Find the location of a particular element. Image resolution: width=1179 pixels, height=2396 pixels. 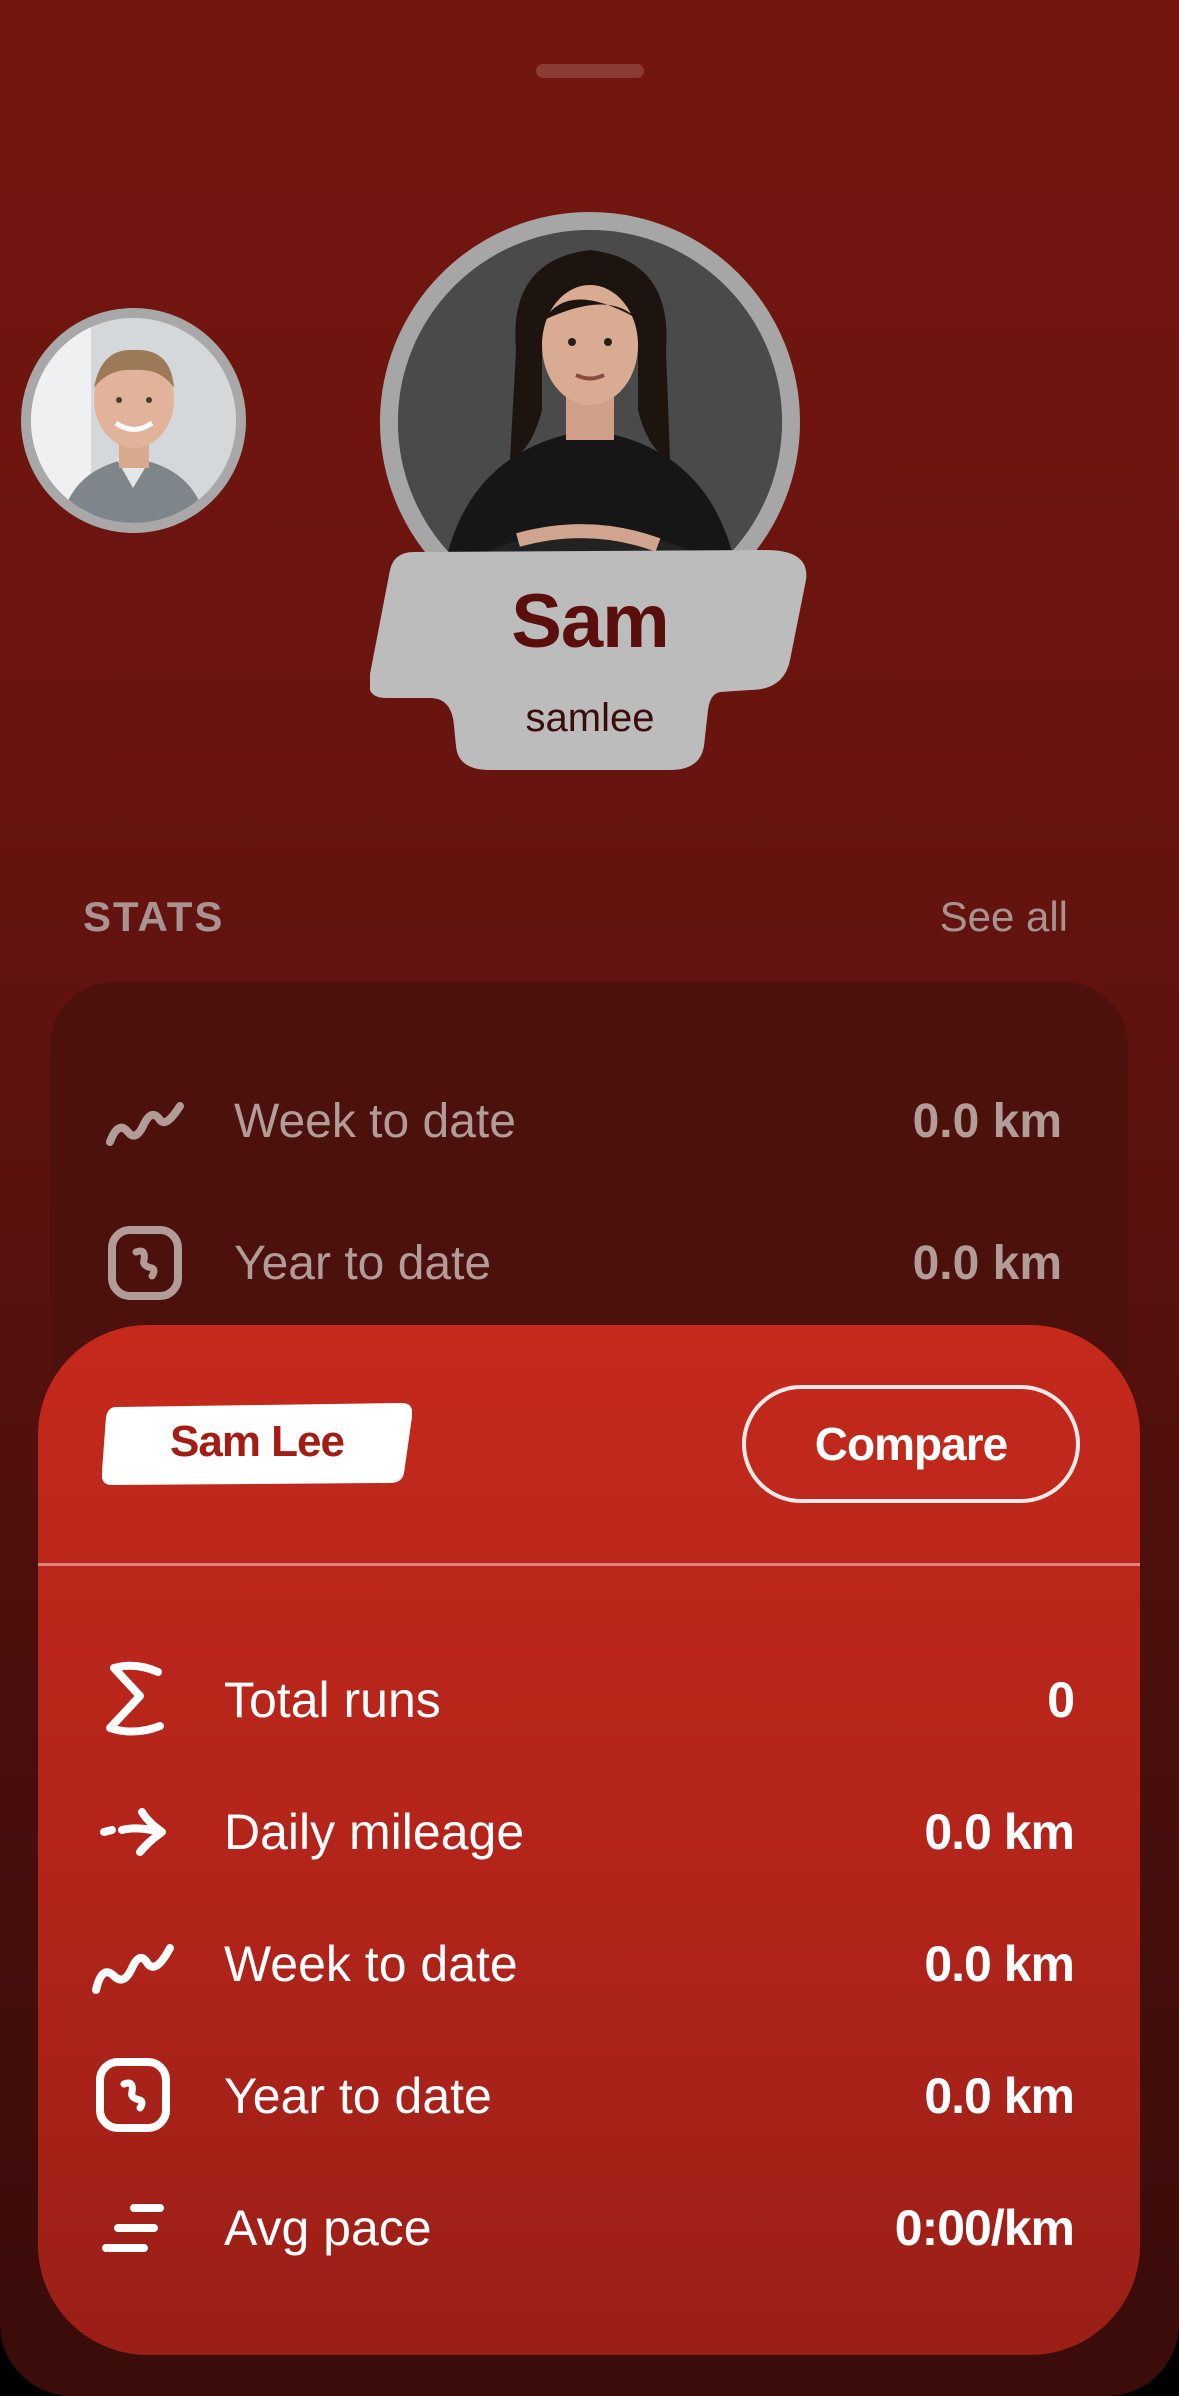

user-tag-text: Sam Lee is located at coordinates (257, 1441).